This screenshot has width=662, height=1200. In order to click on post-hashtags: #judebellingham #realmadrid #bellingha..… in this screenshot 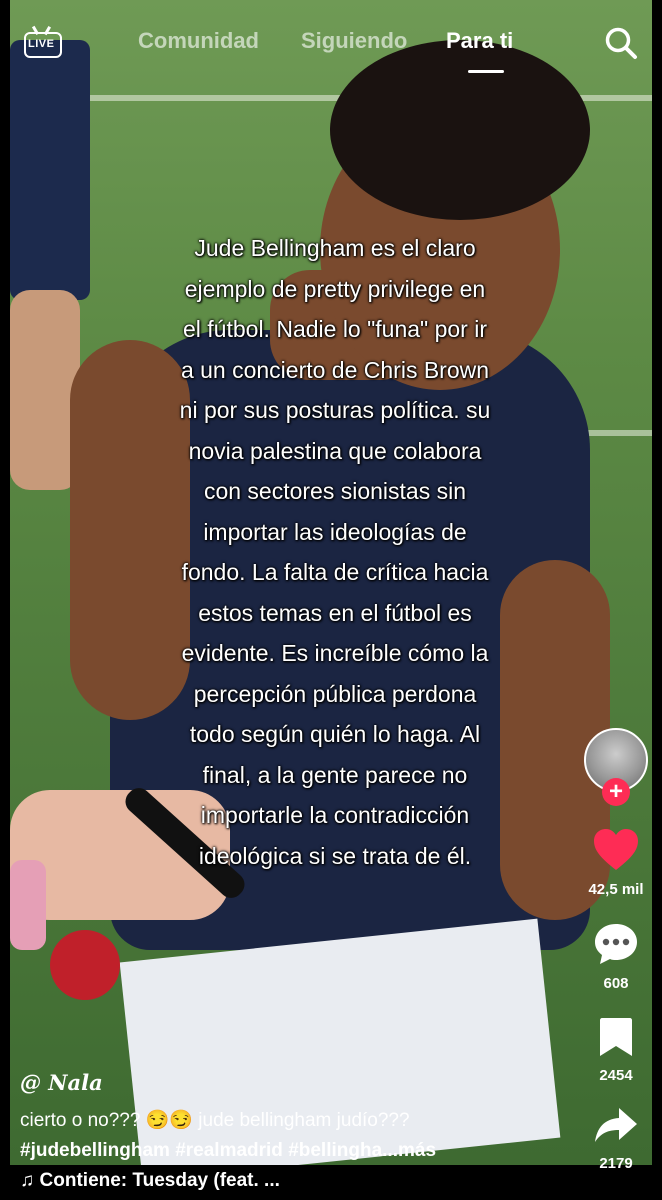, I will do `click(300, 1151)`.